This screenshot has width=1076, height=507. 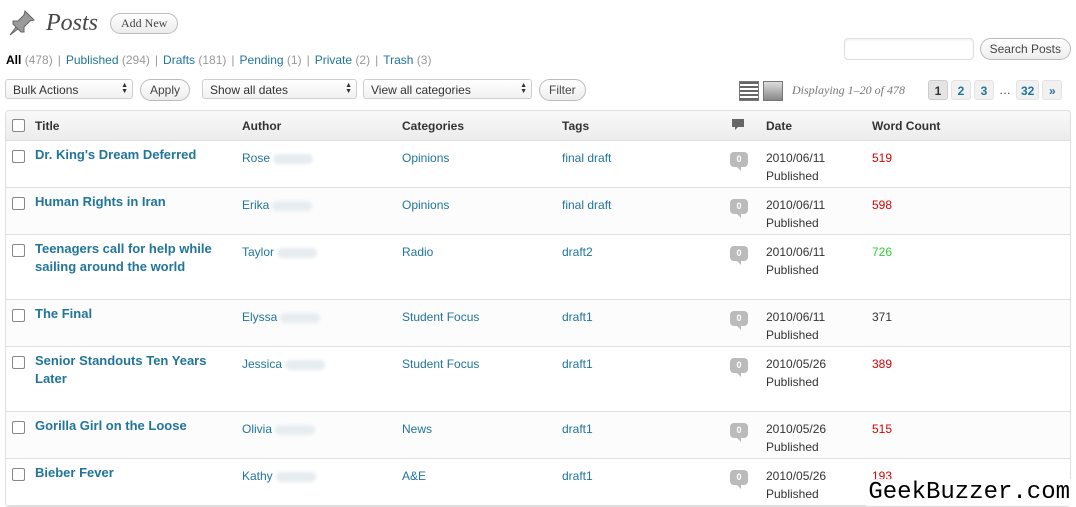 What do you see at coordinates (259, 317) in the screenshot?
I see `post-author-link: Elyssa` at bounding box center [259, 317].